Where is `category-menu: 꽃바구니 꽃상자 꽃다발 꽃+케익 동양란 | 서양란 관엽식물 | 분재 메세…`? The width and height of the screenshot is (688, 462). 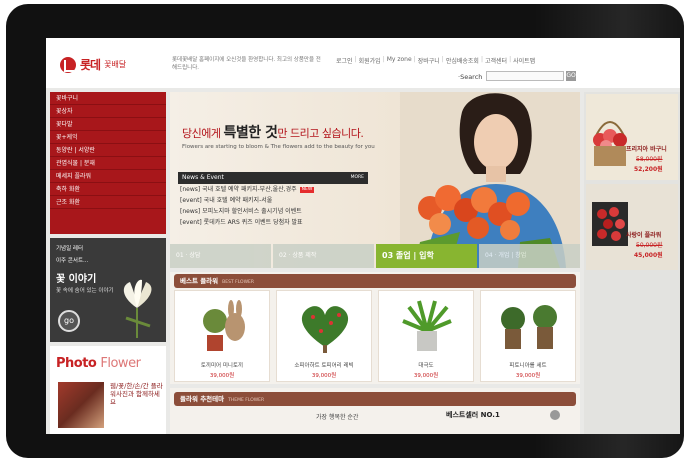 category-menu: 꽃바구니 꽃상자 꽃다발 꽃+케익 동양란 | 서양란 관엽식물 | 분재 메세… is located at coordinates (108, 163).